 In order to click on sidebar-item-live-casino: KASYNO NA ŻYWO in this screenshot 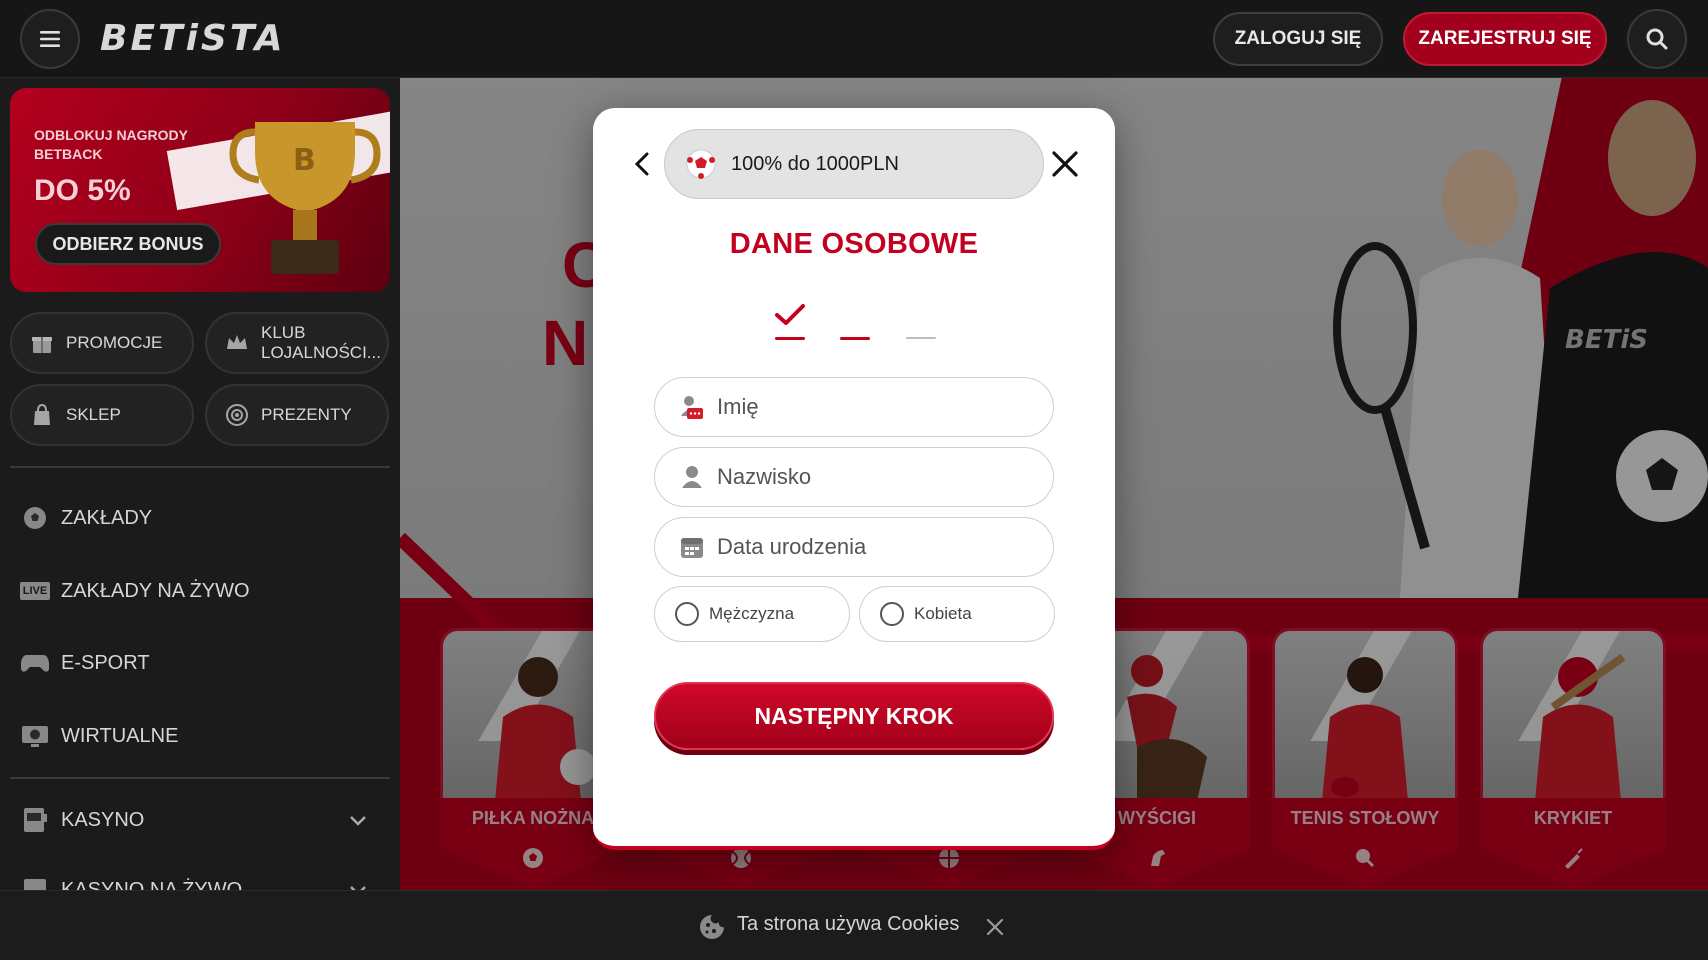, I will do `click(200, 880)`.